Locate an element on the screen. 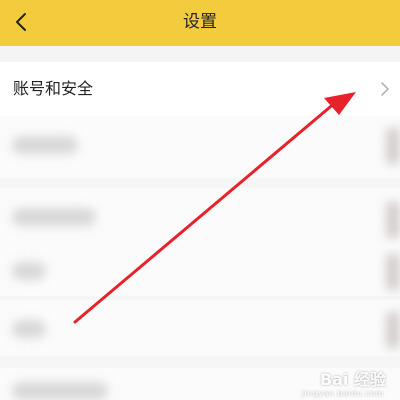 The width and height of the screenshot is (400, 400). account-security-item: 账号和安全 is located at coordinates (200, 89).